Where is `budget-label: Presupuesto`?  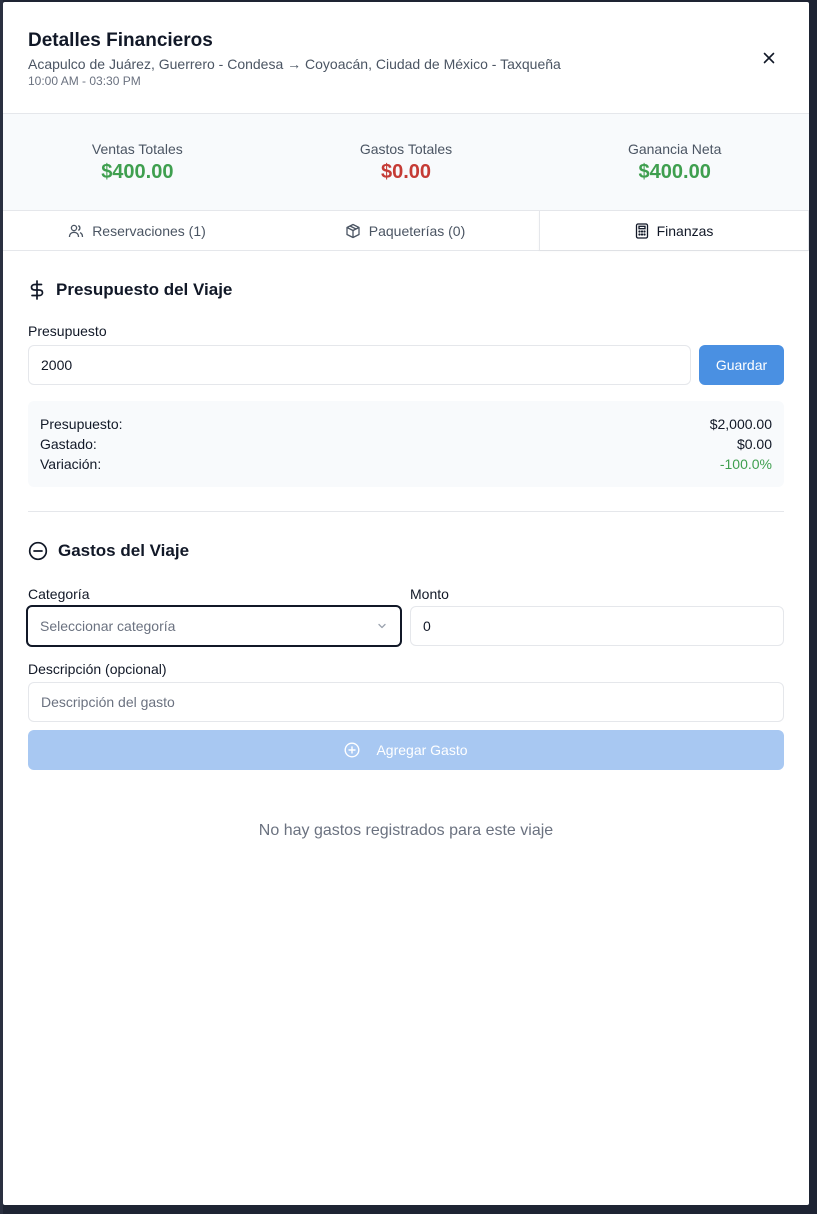
budget-label: Presupuesto is located at coordinates (67, 331).